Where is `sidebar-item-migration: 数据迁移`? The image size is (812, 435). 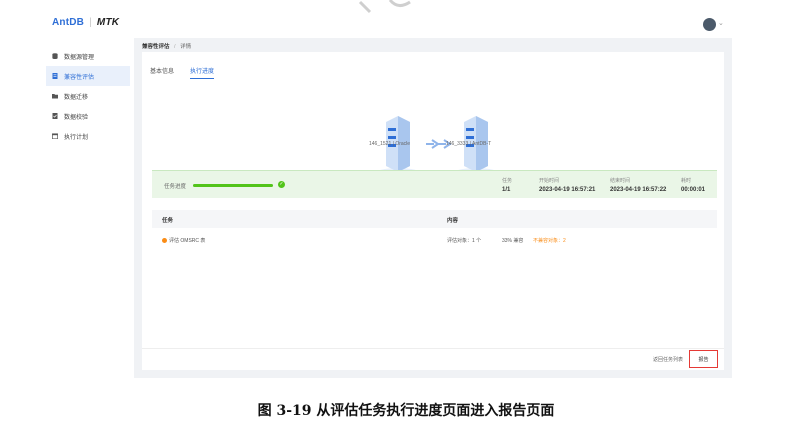 sidebar-item-migration: 数据迁移 is located at coordinates (88, 96).